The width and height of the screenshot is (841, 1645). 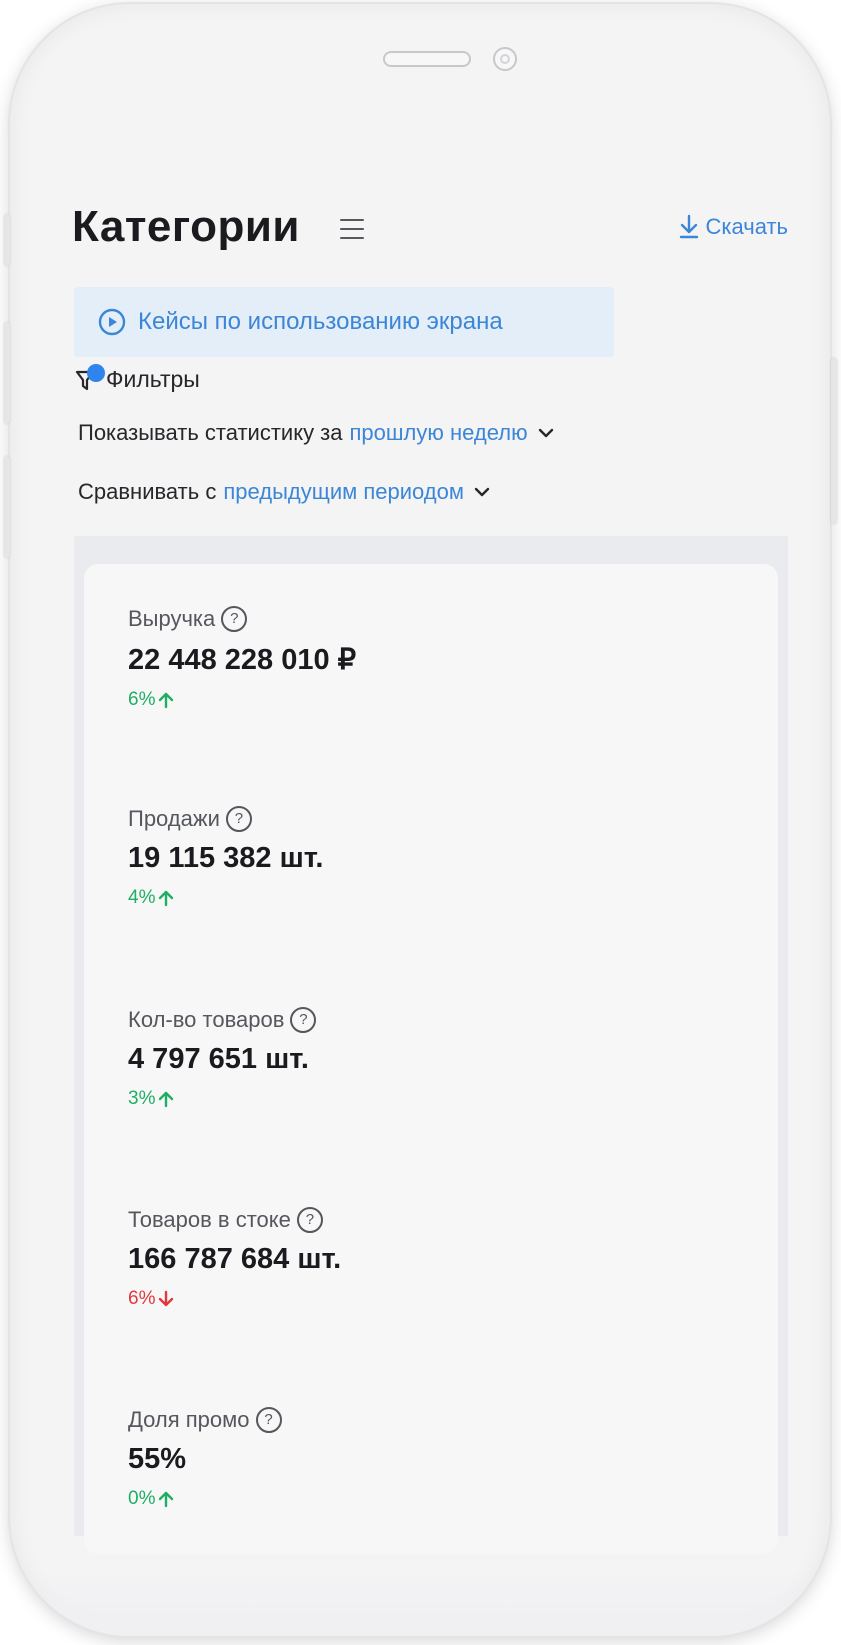 I want to click on download-label: Скачать, so click(x=747, y=226).